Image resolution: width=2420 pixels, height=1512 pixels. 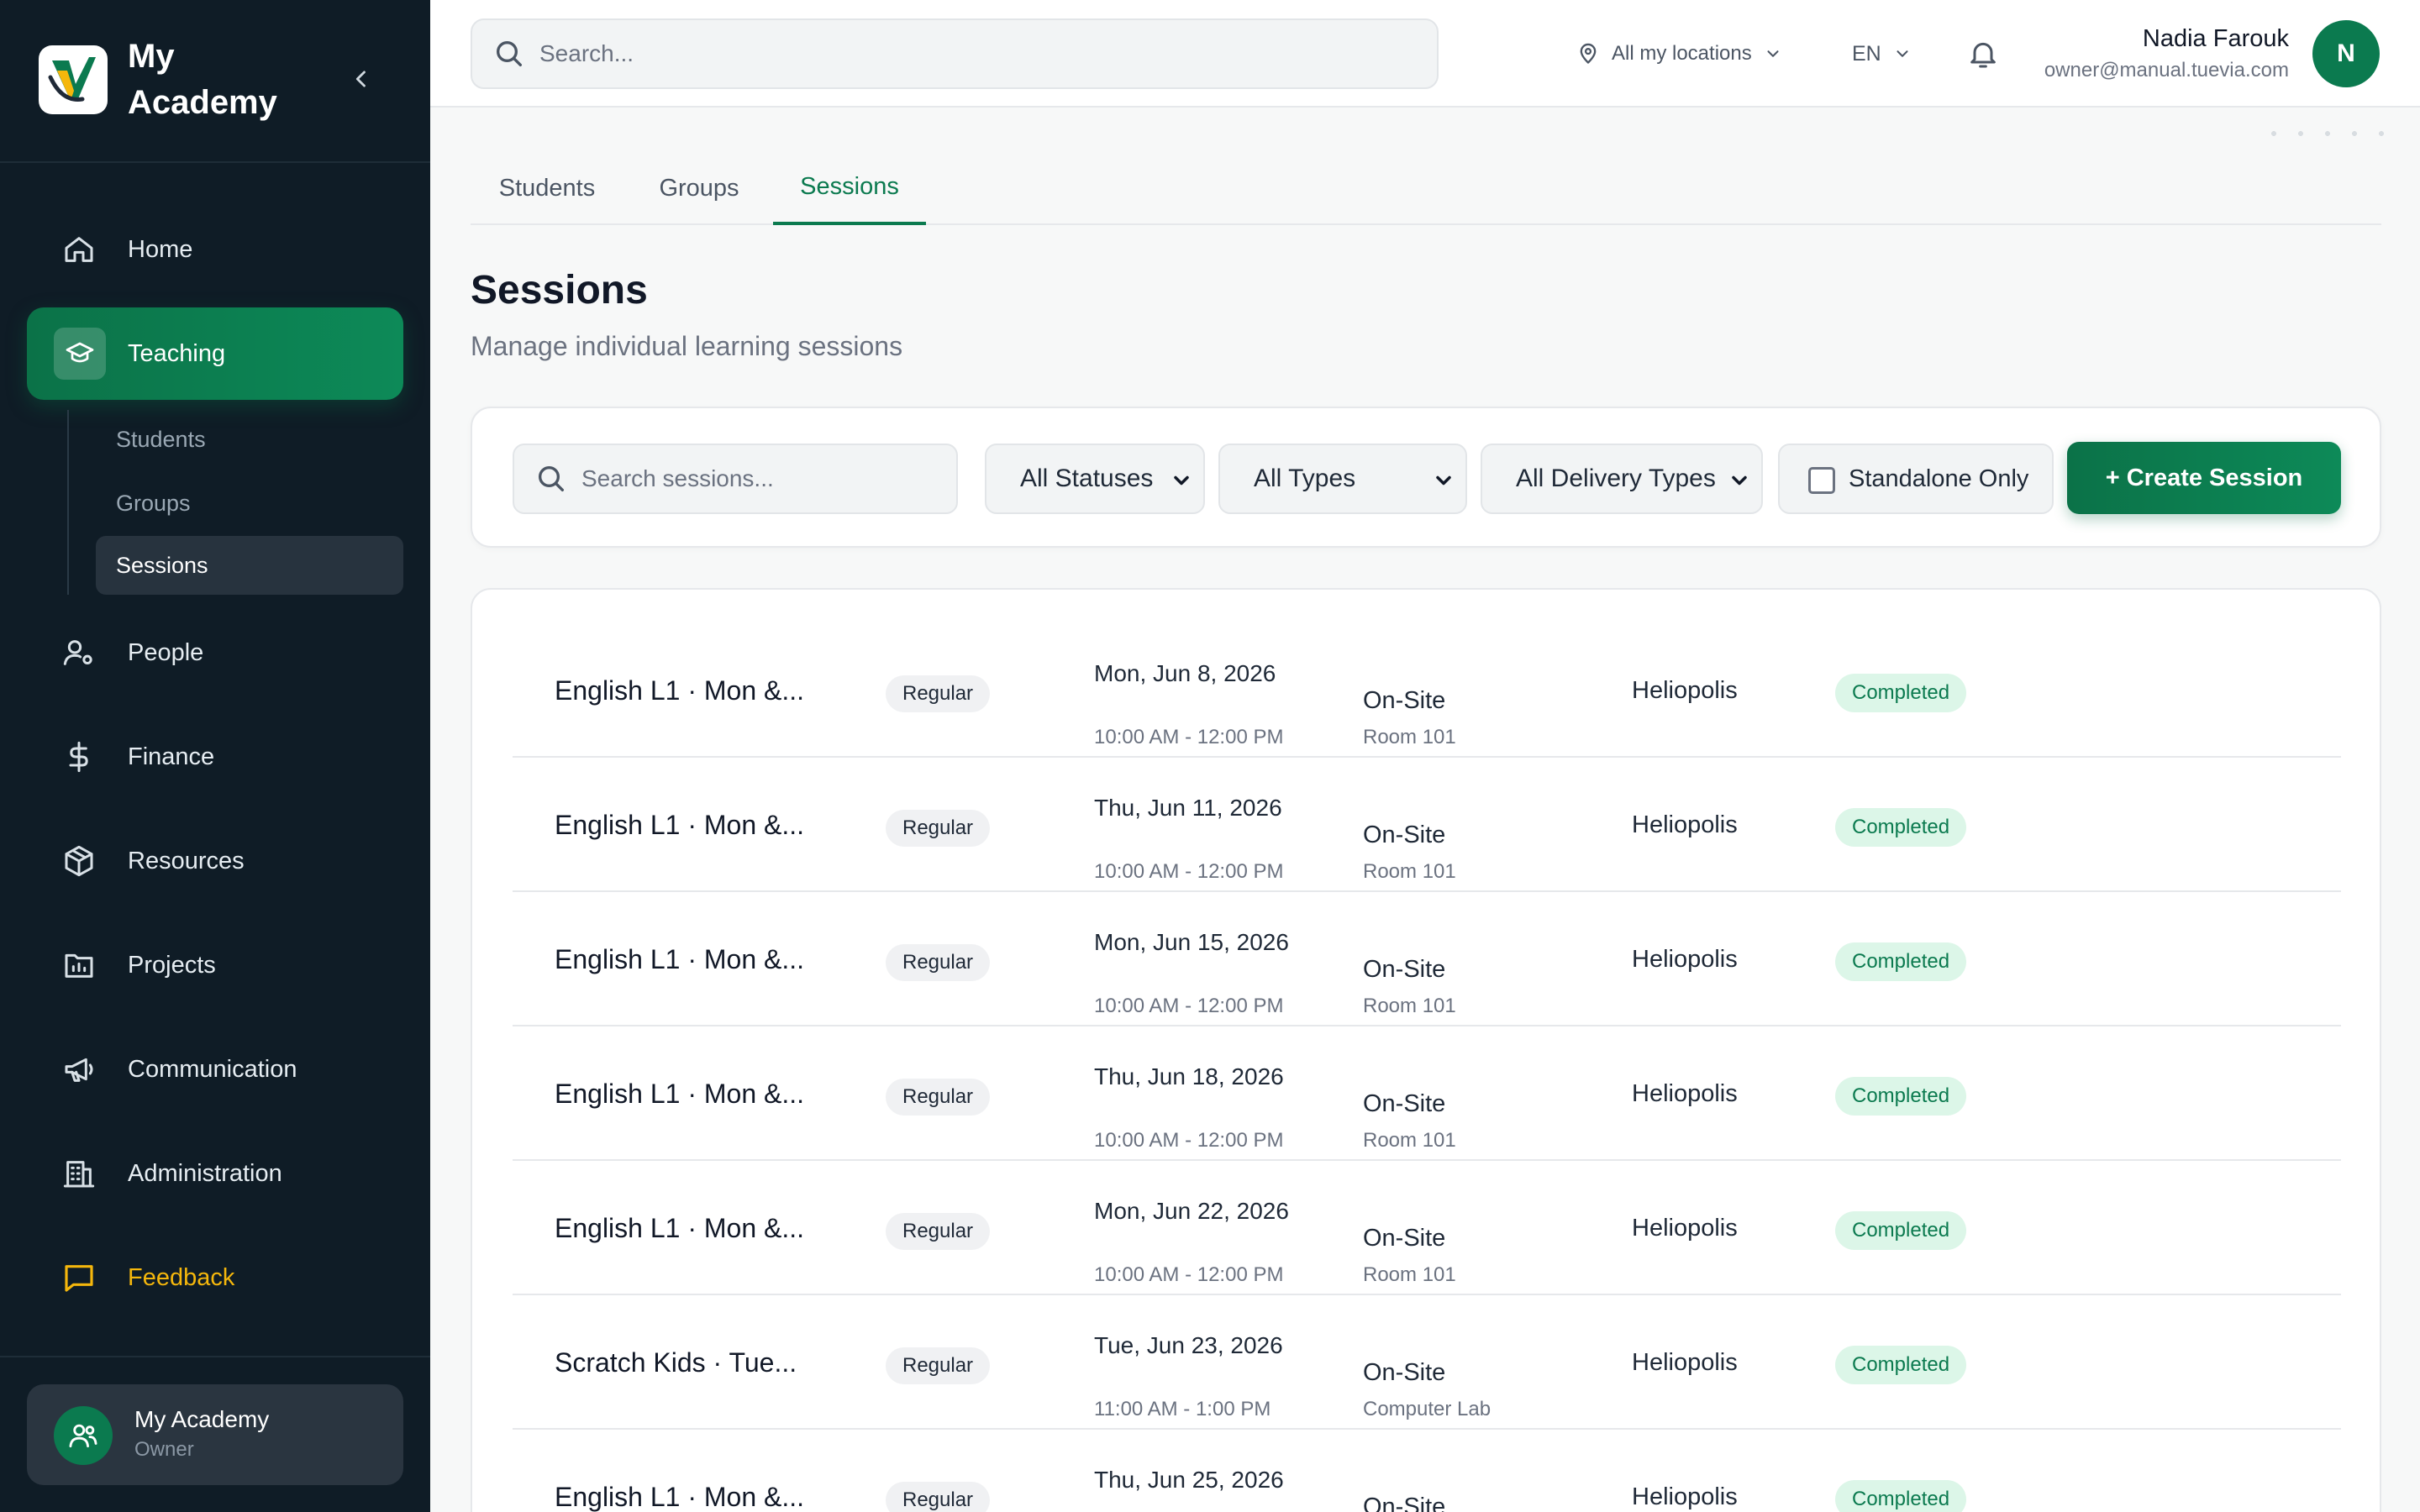 I want to click on subnav-item-sessions: Sessions, so click(x=249, y=565).